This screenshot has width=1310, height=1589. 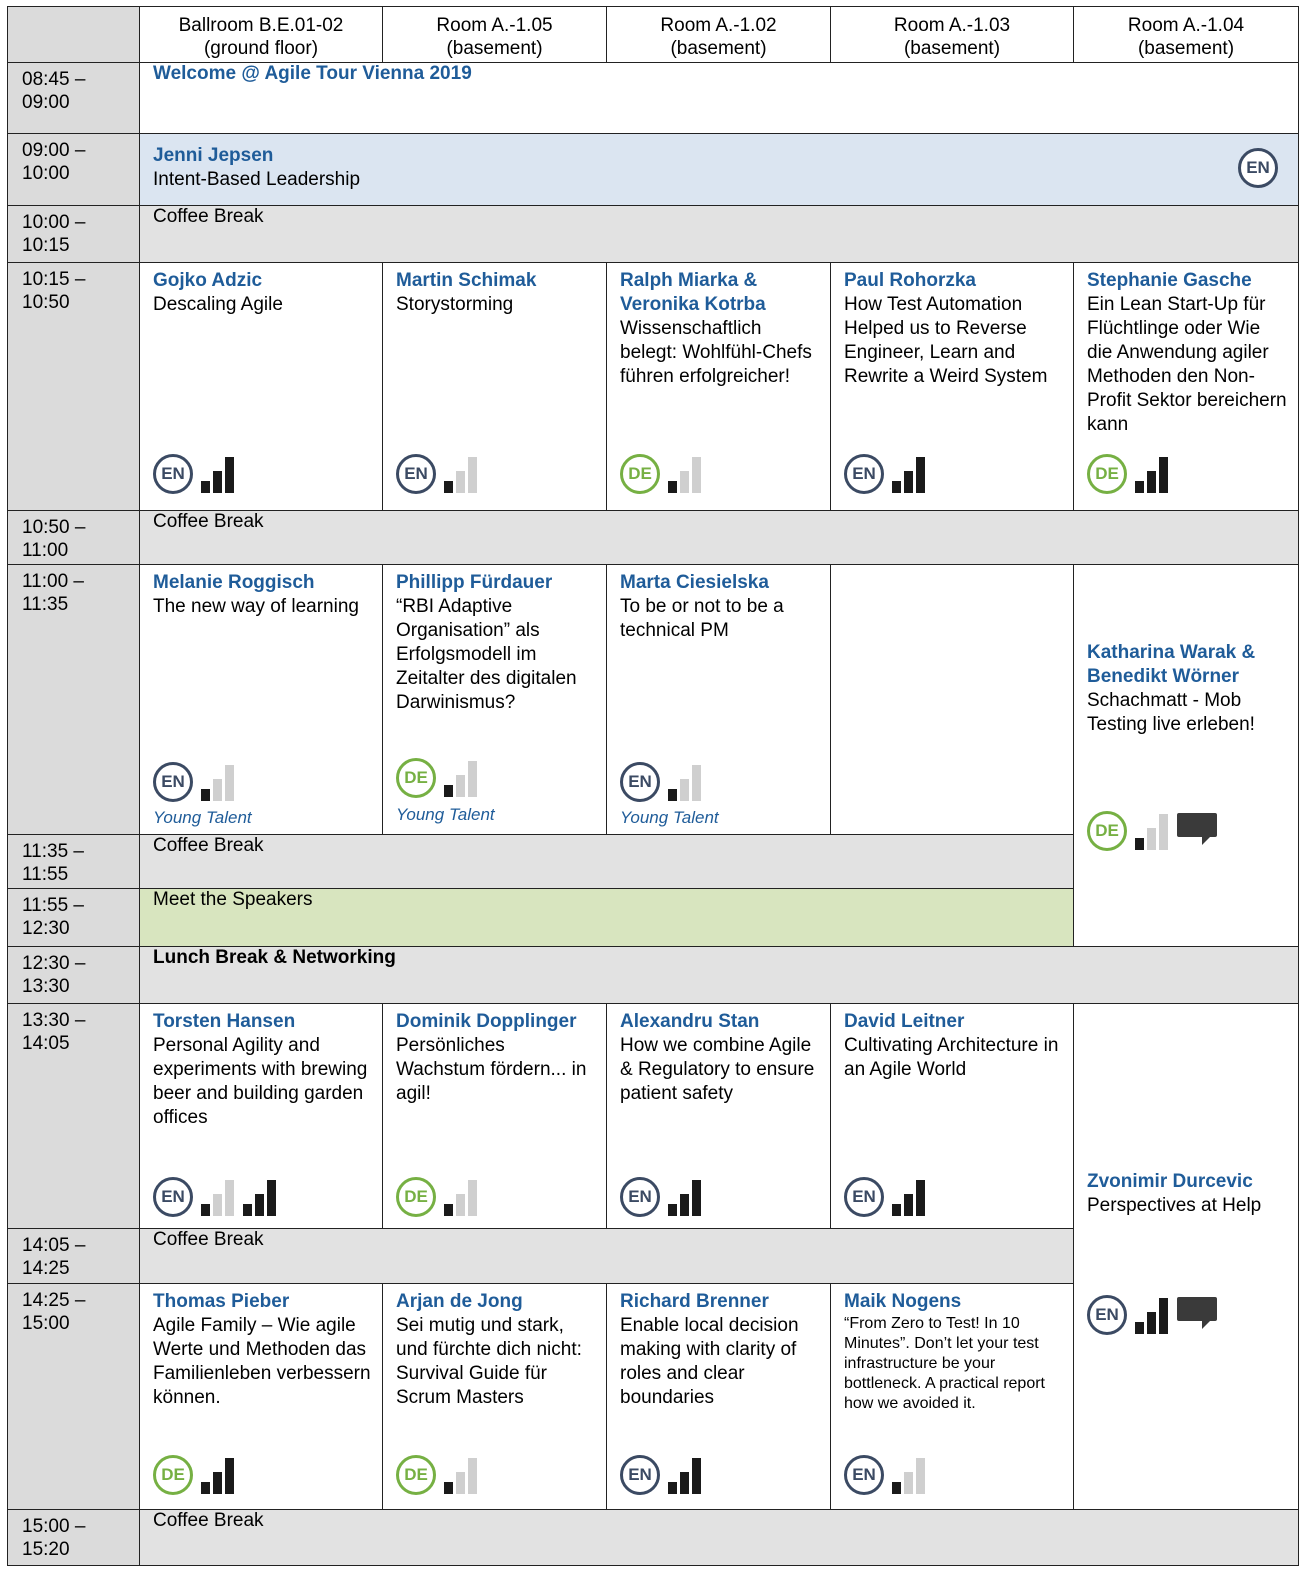 What do you see at coordinates (73, 1396) in the screenshot?
I see `time-cell: 14:25 –15:00` at bounding box center [73, 1396].